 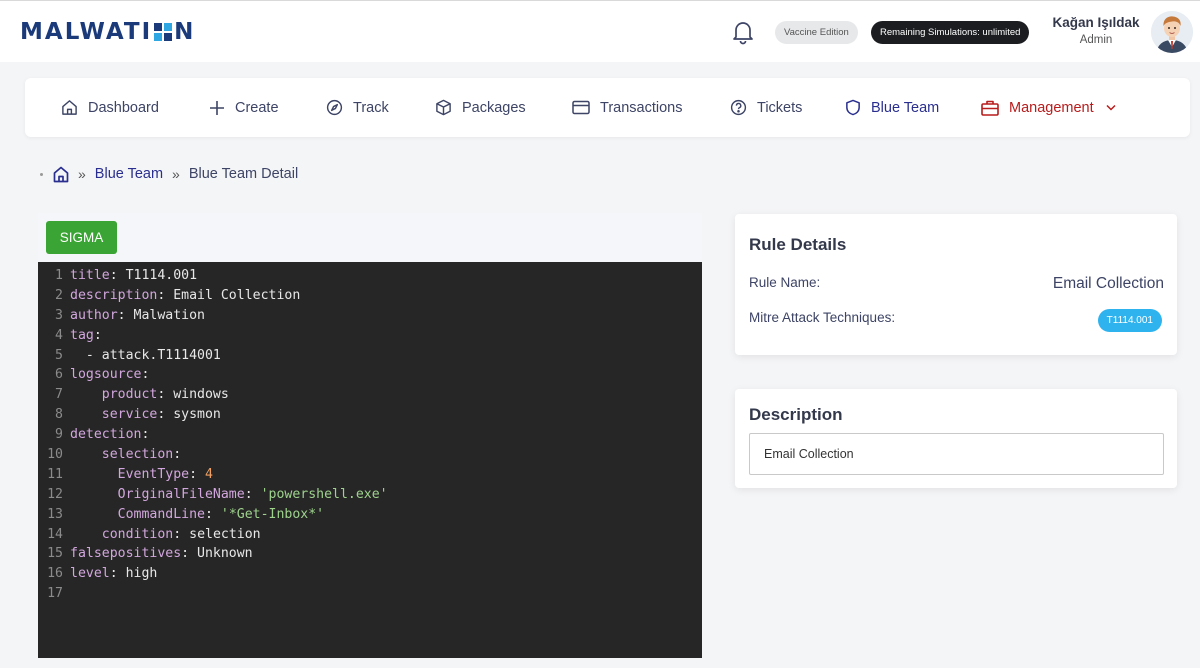 What do you see at coordinates (59, 335) in the screenshot?
I see `line-number: 4` at bounding box center [59, 335].